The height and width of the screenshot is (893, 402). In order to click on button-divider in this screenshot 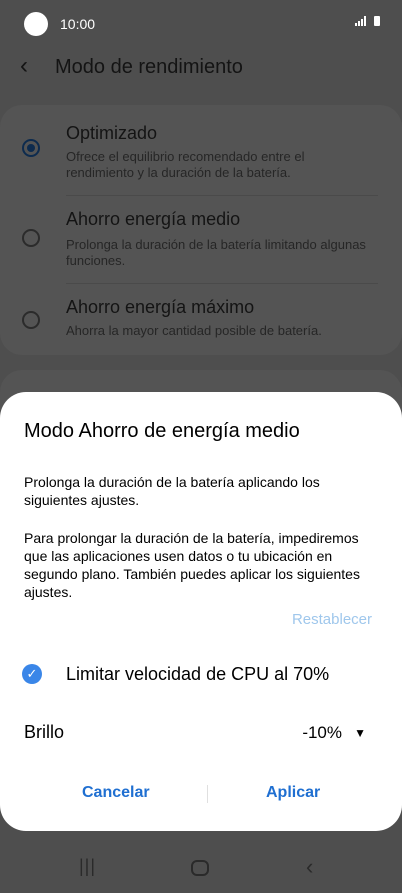, I will do `click(207, 794)`.